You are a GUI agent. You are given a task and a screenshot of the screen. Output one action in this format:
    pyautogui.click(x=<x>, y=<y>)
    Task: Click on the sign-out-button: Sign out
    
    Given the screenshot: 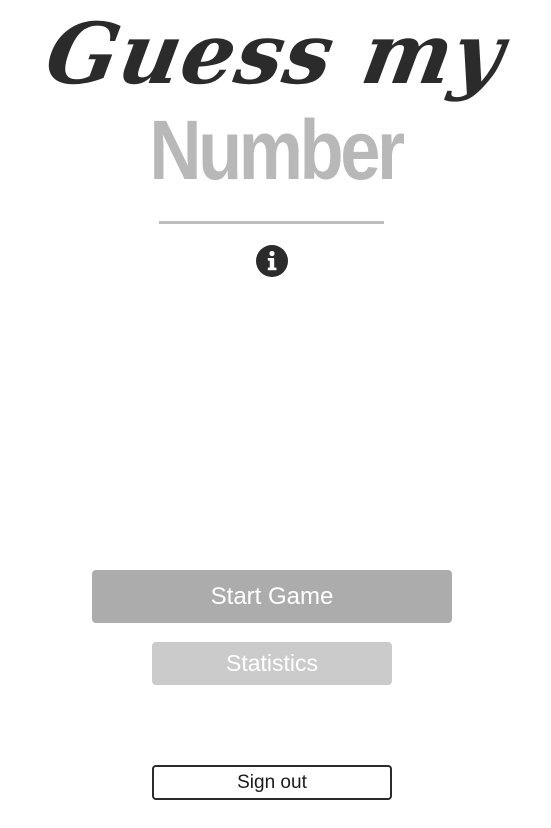 What is the action you would take?
    pyautogui.click(x=272, y=782)
    